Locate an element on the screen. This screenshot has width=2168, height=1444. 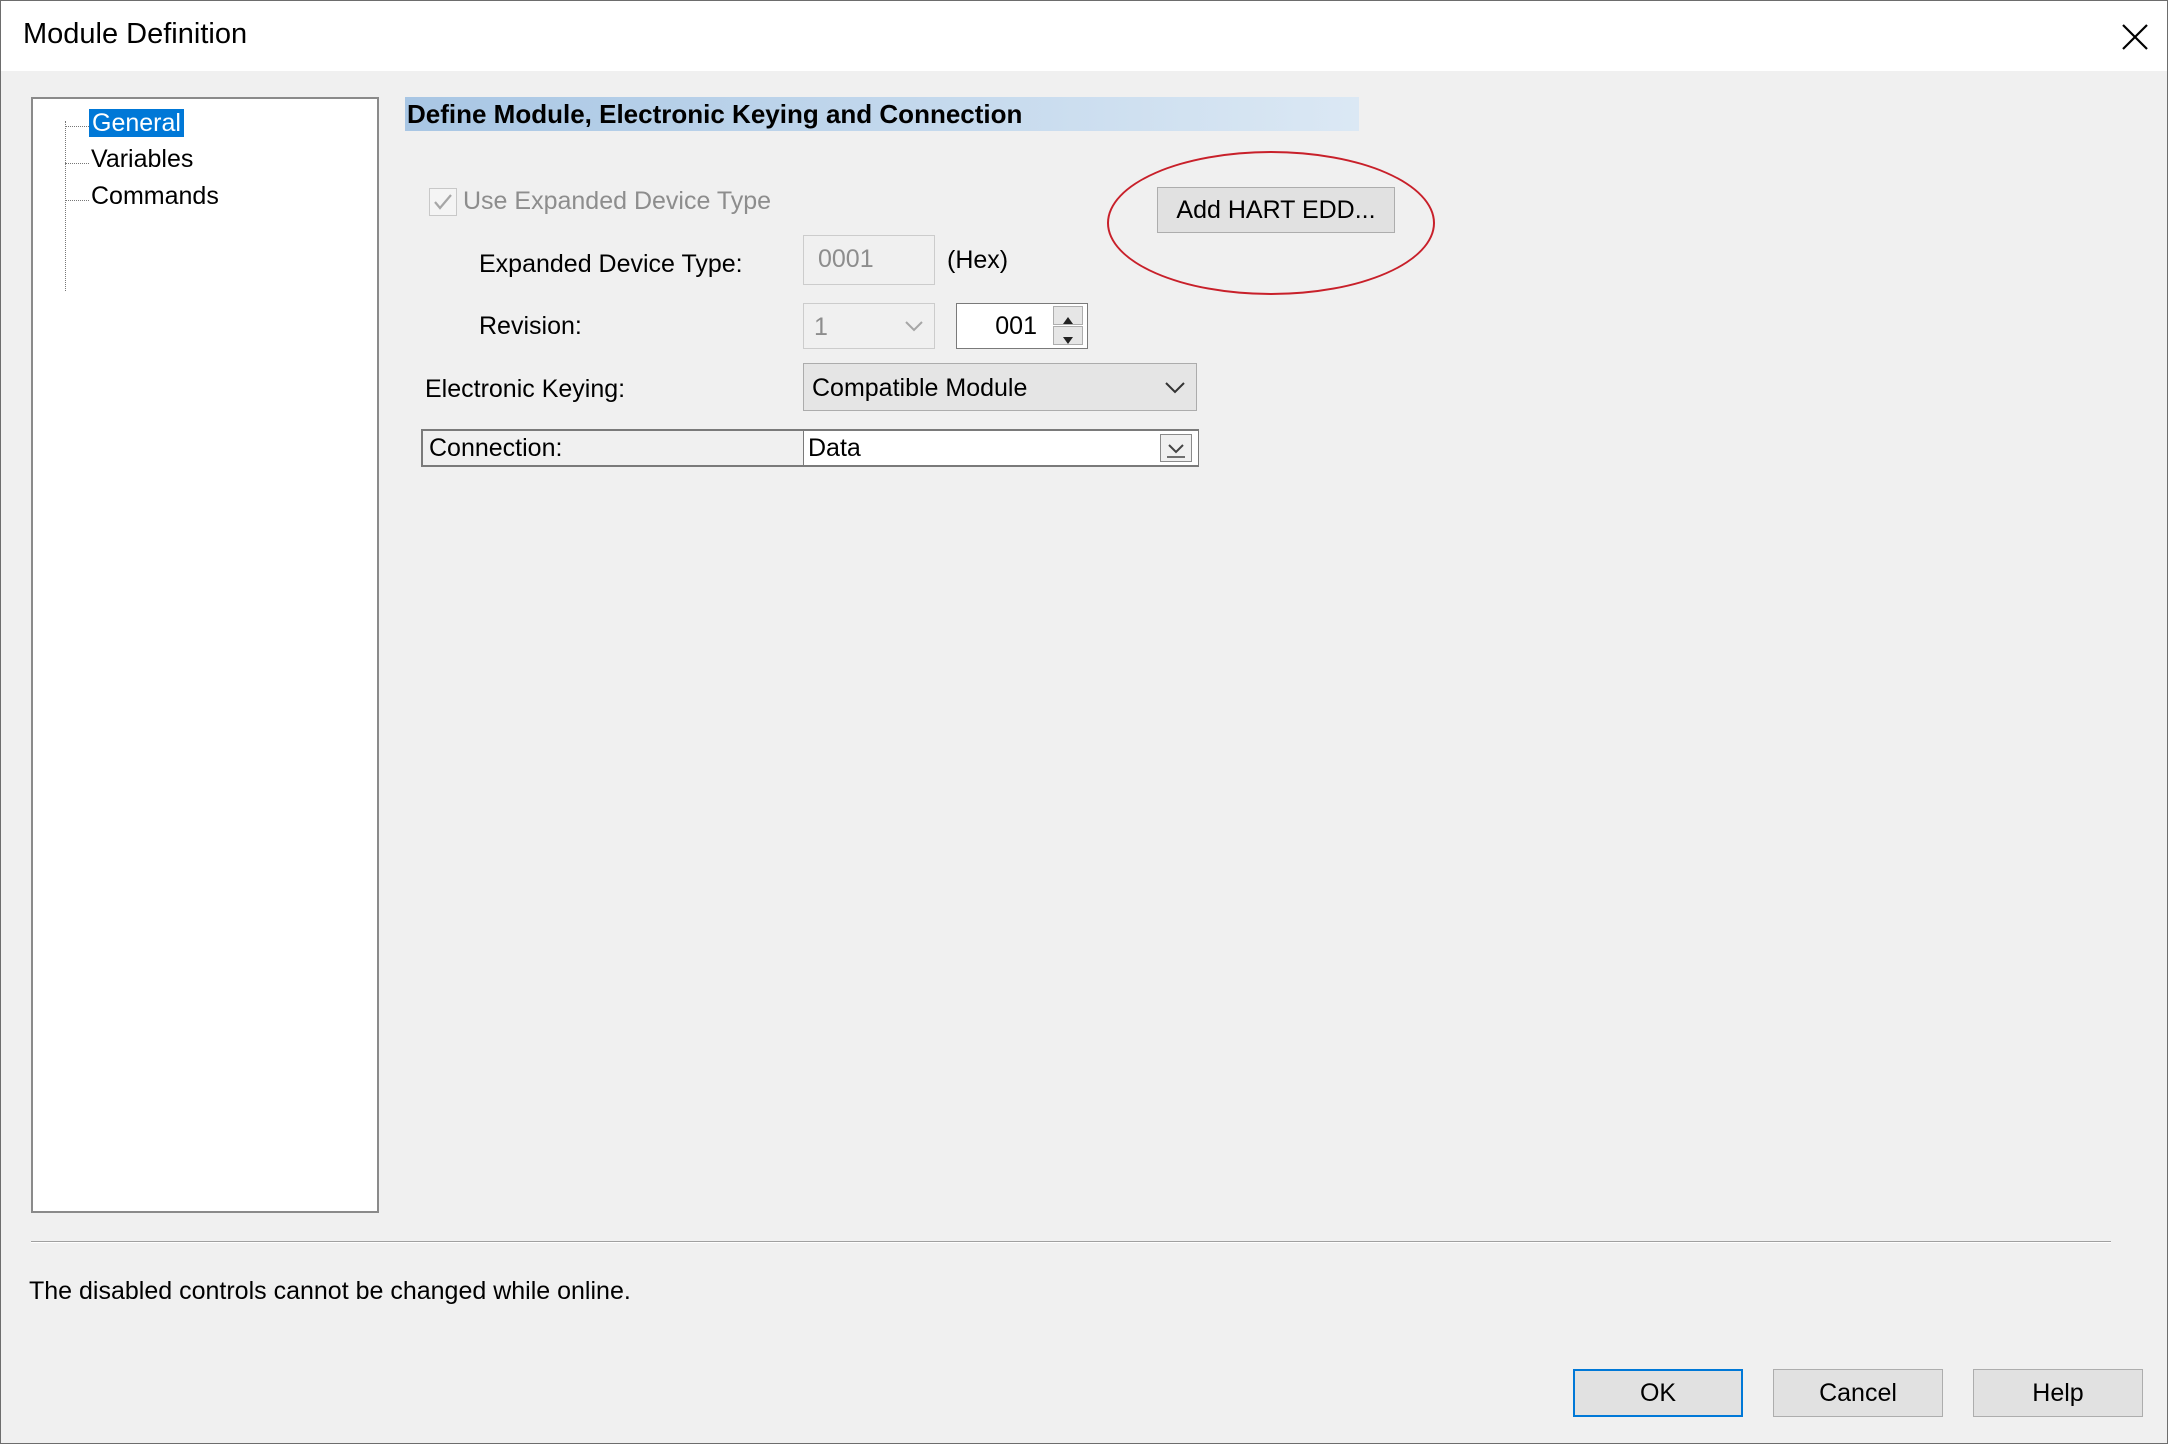
cancel-button: Cancel is located at coordinates (1858, 1393).